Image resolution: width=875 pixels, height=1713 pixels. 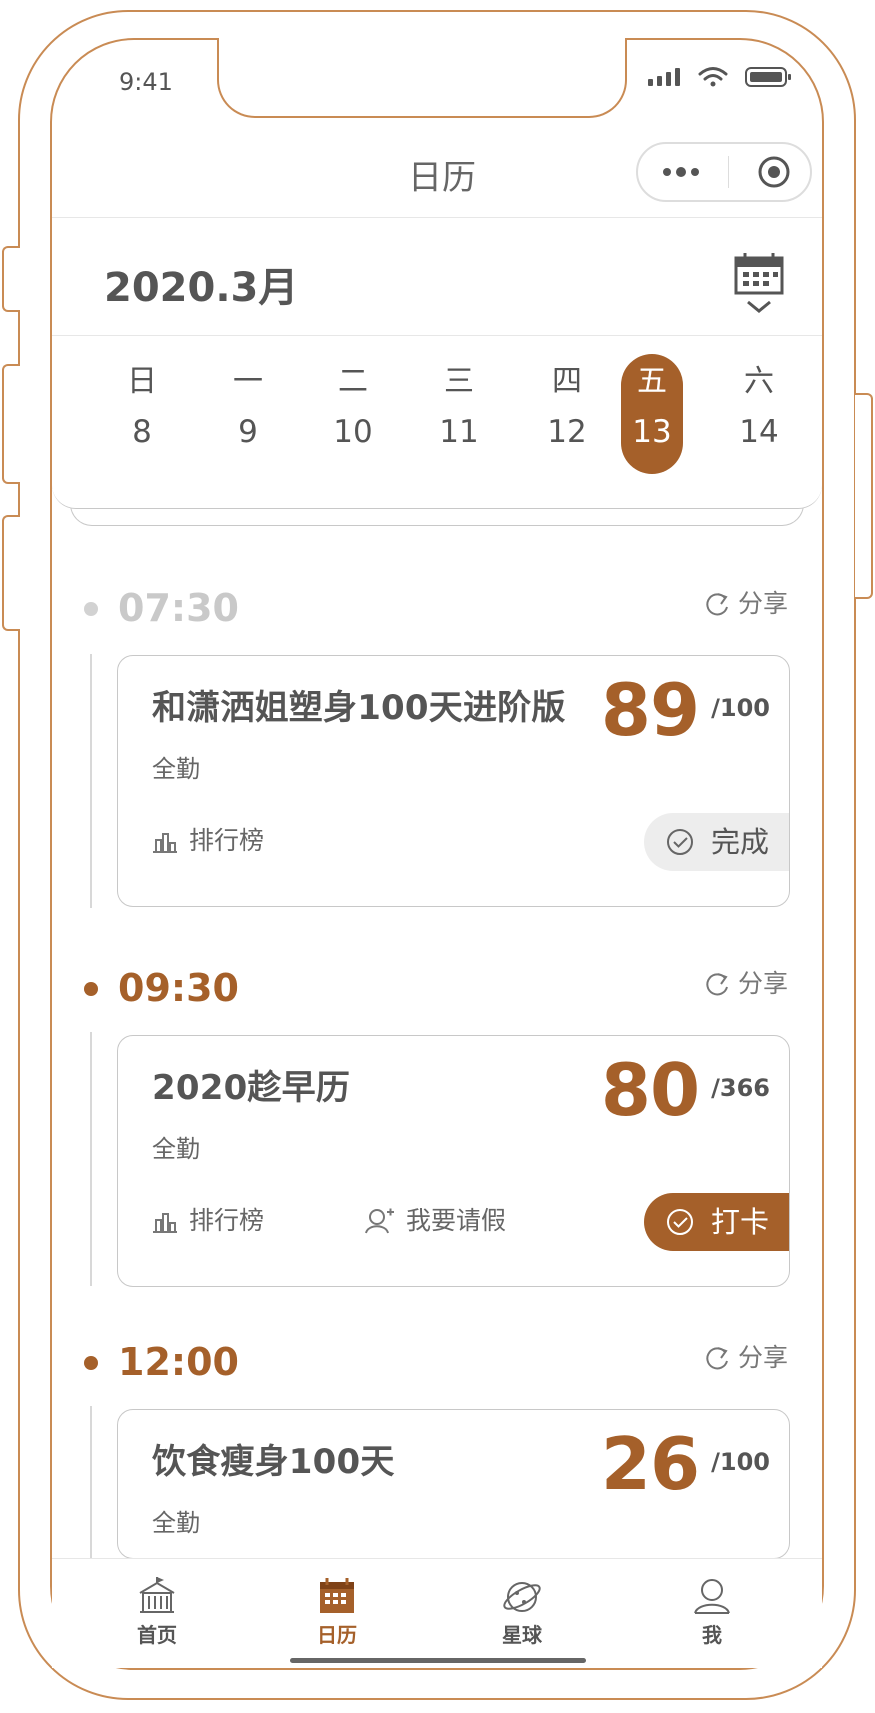 I want to click on task-card: 饮食瘦身100天 全勤 26 /100, so click(x=453, y=1484).